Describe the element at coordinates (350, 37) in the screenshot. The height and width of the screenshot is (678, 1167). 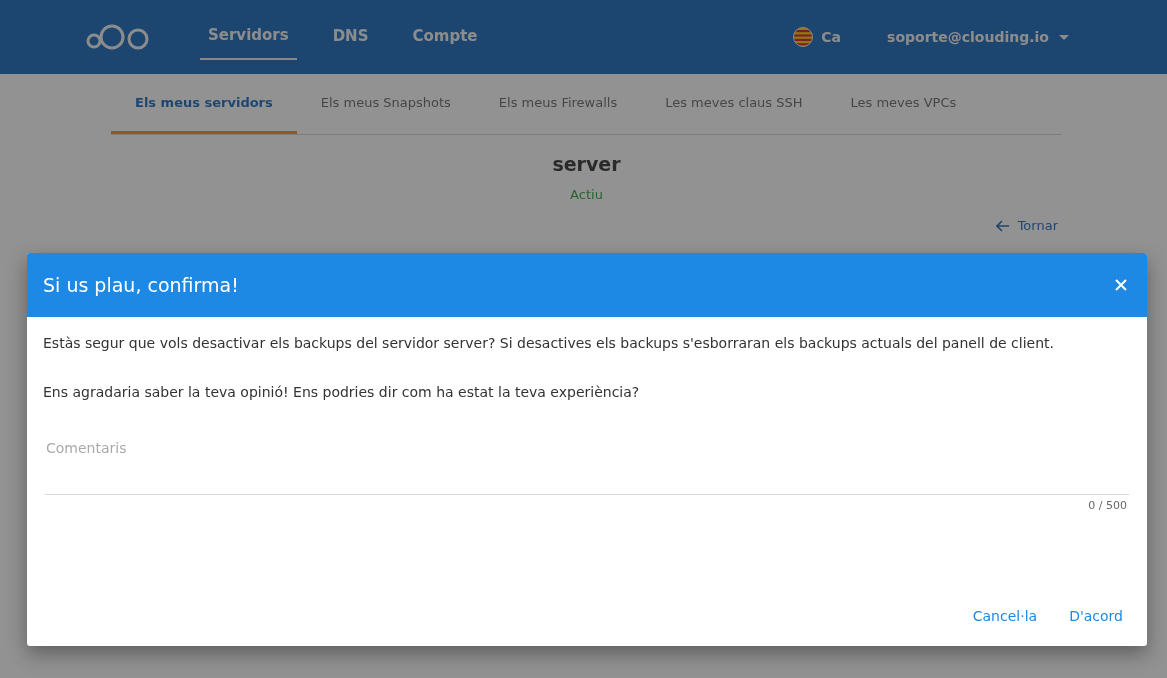
I see `nav-tab: DNS` at that location.